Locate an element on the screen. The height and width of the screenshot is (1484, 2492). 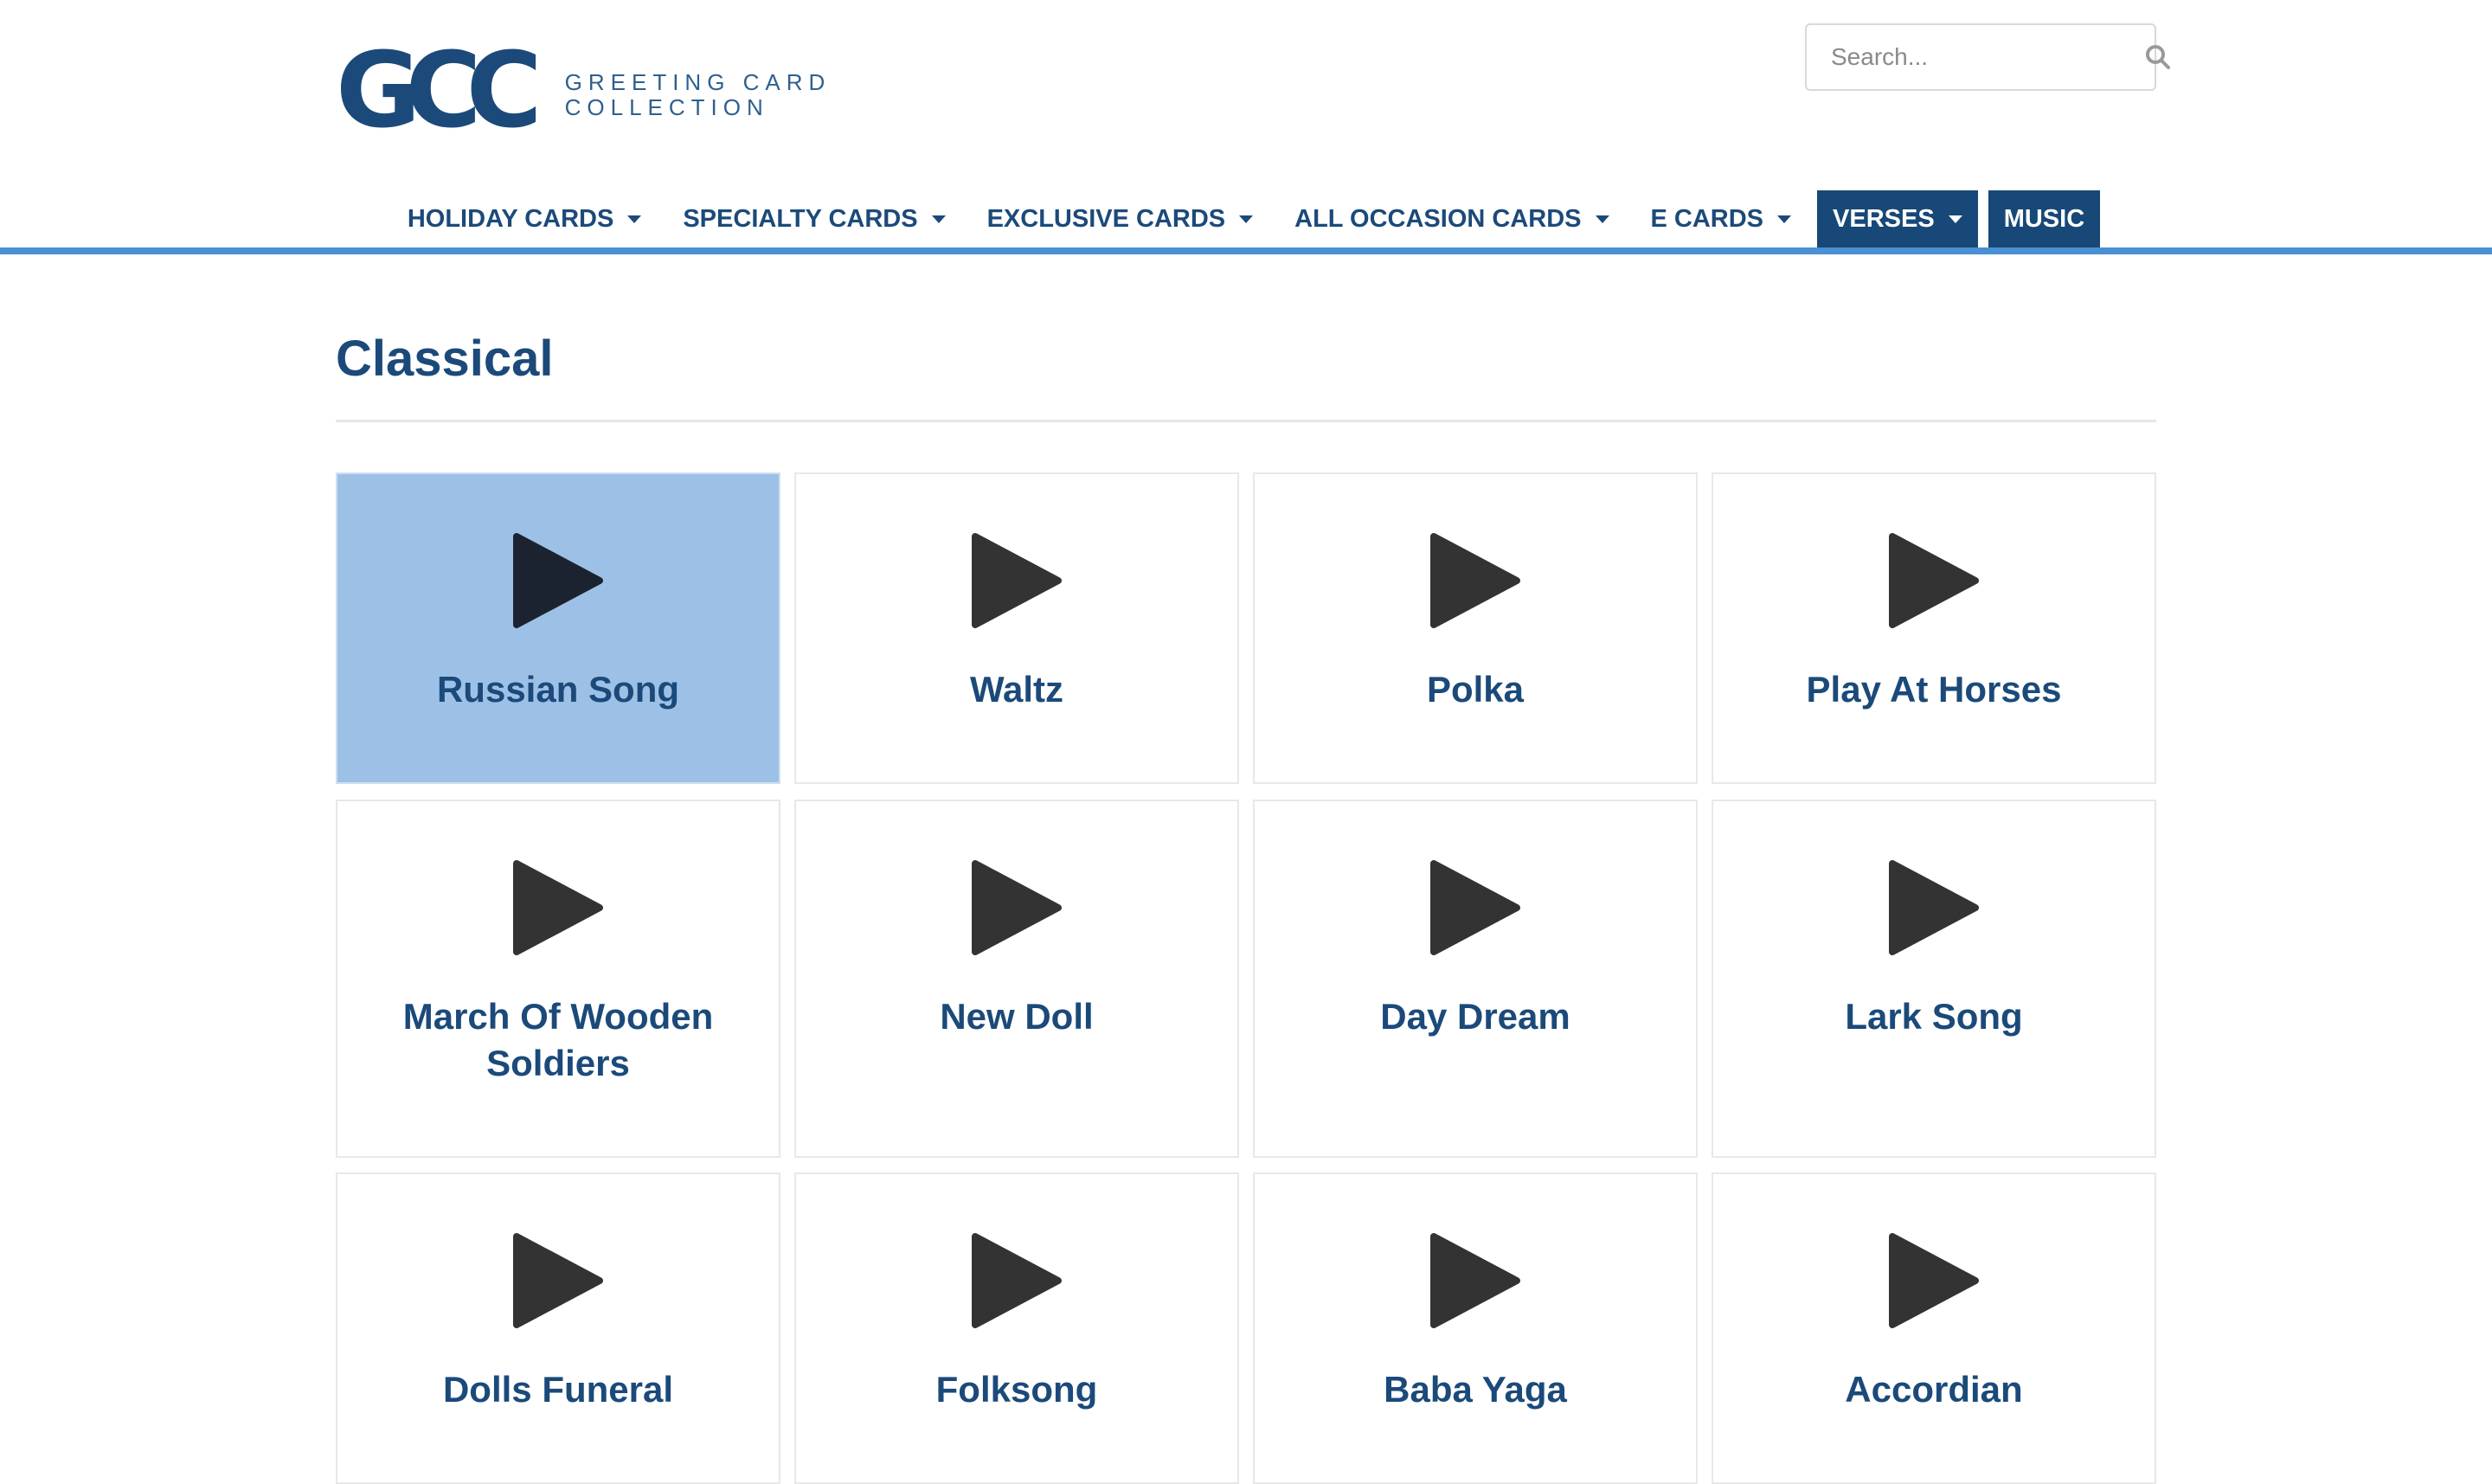
nav-item-e-cards: E CARDS is located at coordinates (1722, 219).